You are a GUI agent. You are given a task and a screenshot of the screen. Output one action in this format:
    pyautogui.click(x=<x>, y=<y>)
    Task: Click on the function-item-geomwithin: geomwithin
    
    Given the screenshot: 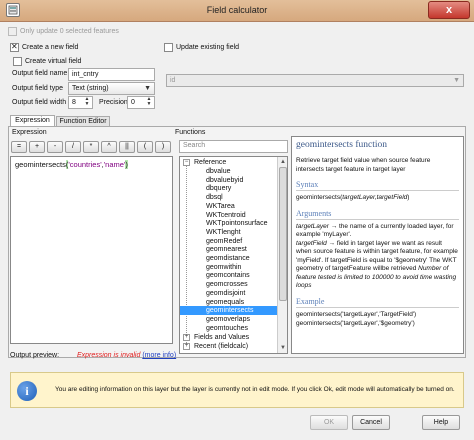 What is the action you would take?
    pyautogui.click(x=229, y=267)
    